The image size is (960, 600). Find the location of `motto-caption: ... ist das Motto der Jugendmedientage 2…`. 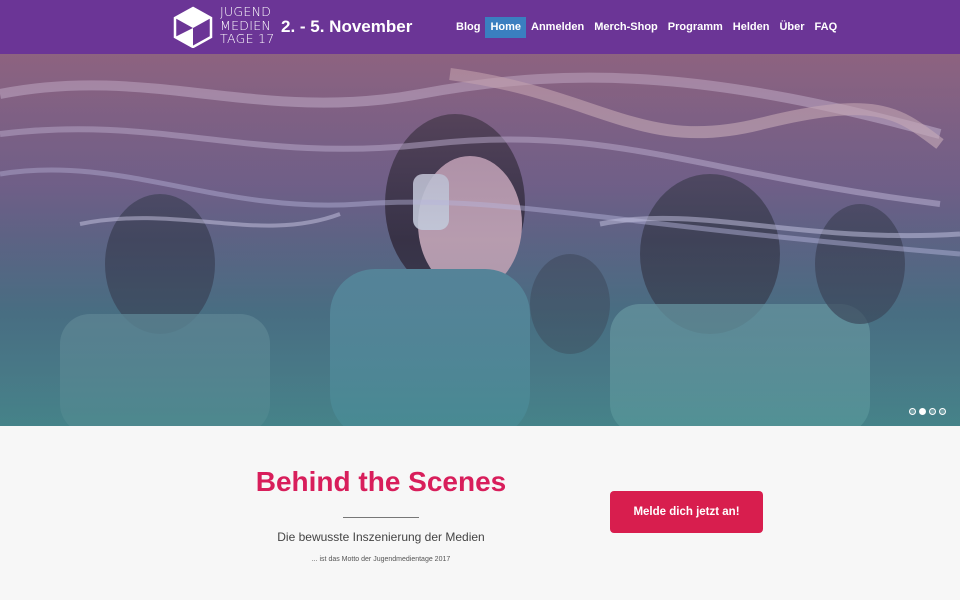

motto-caption: ... ist das Motto der Jugendmedientage 2… is located at coordinates (381, 559).